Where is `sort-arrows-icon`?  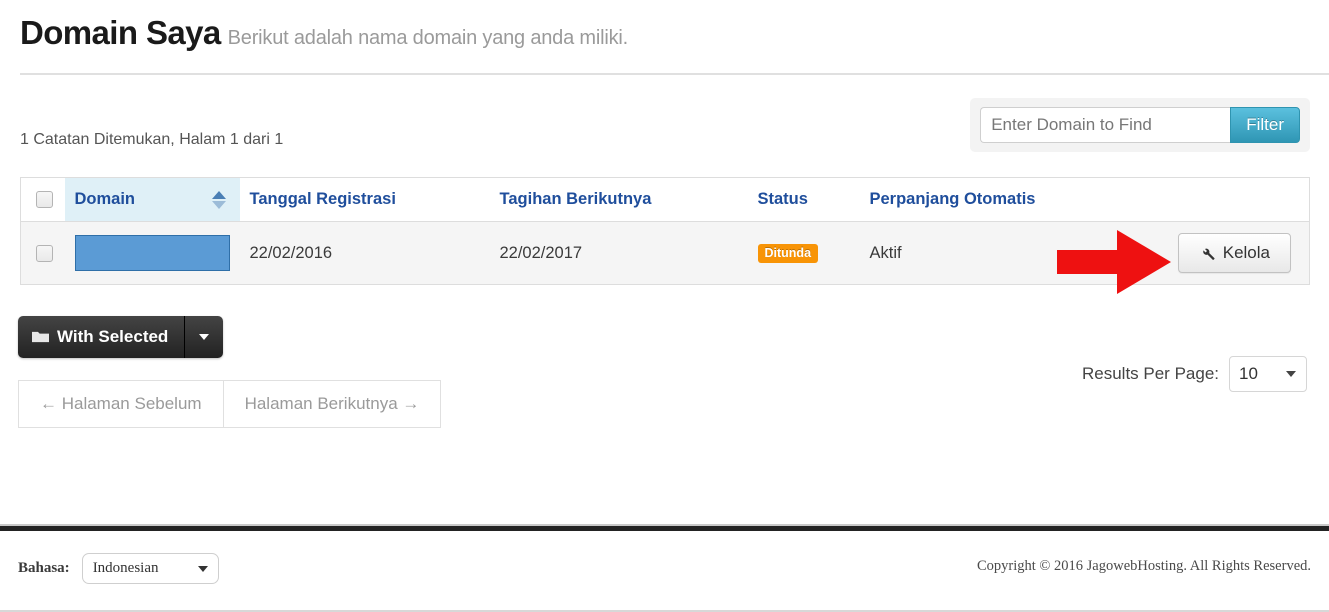
sort-arrows-icon is located at coordinates (218, 199).